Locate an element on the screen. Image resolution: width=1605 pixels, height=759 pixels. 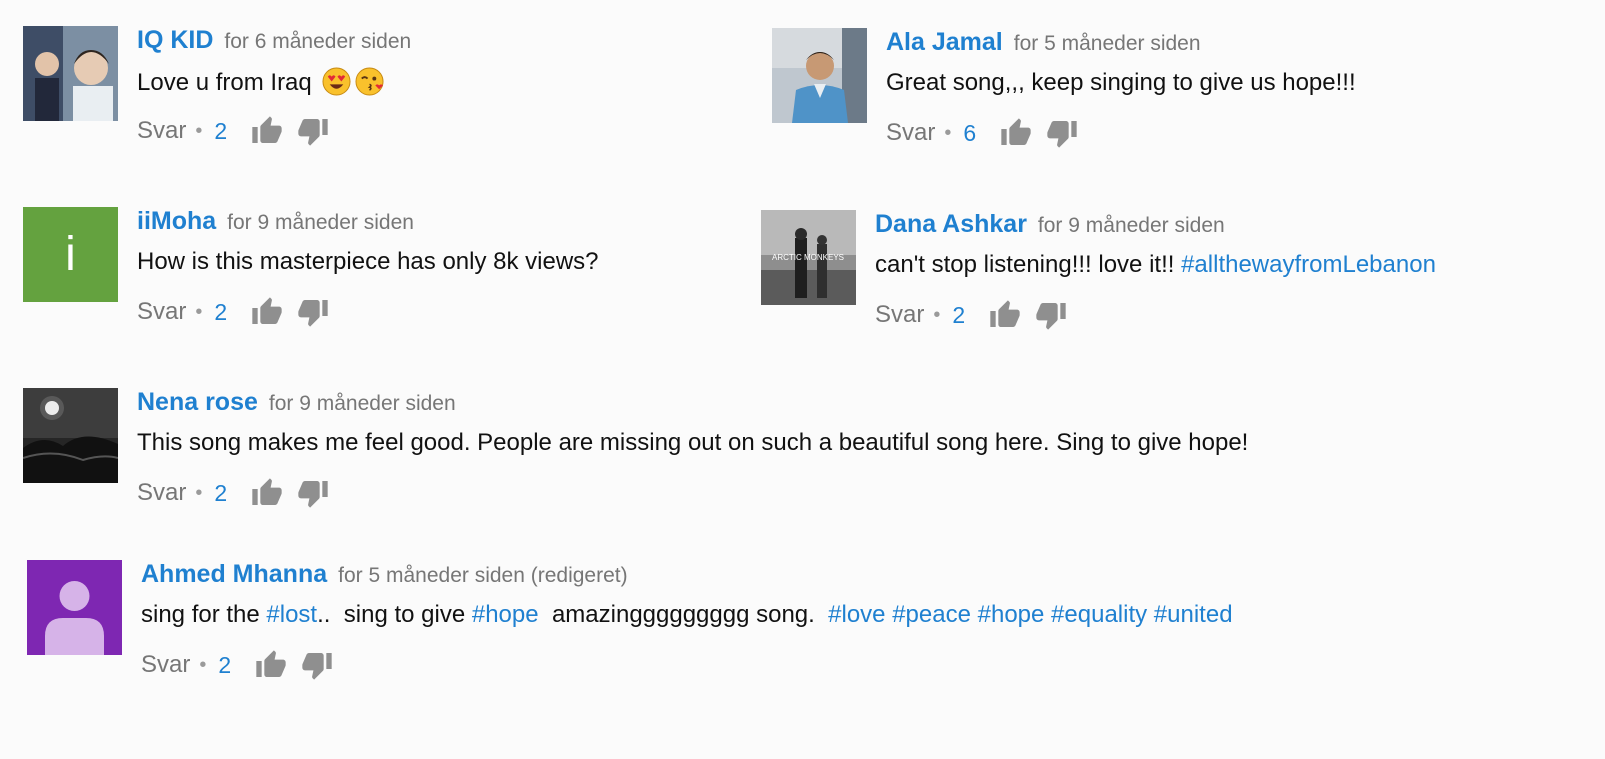
timestamp: for 5 måneder siden is located at coordinates (1107, 43).